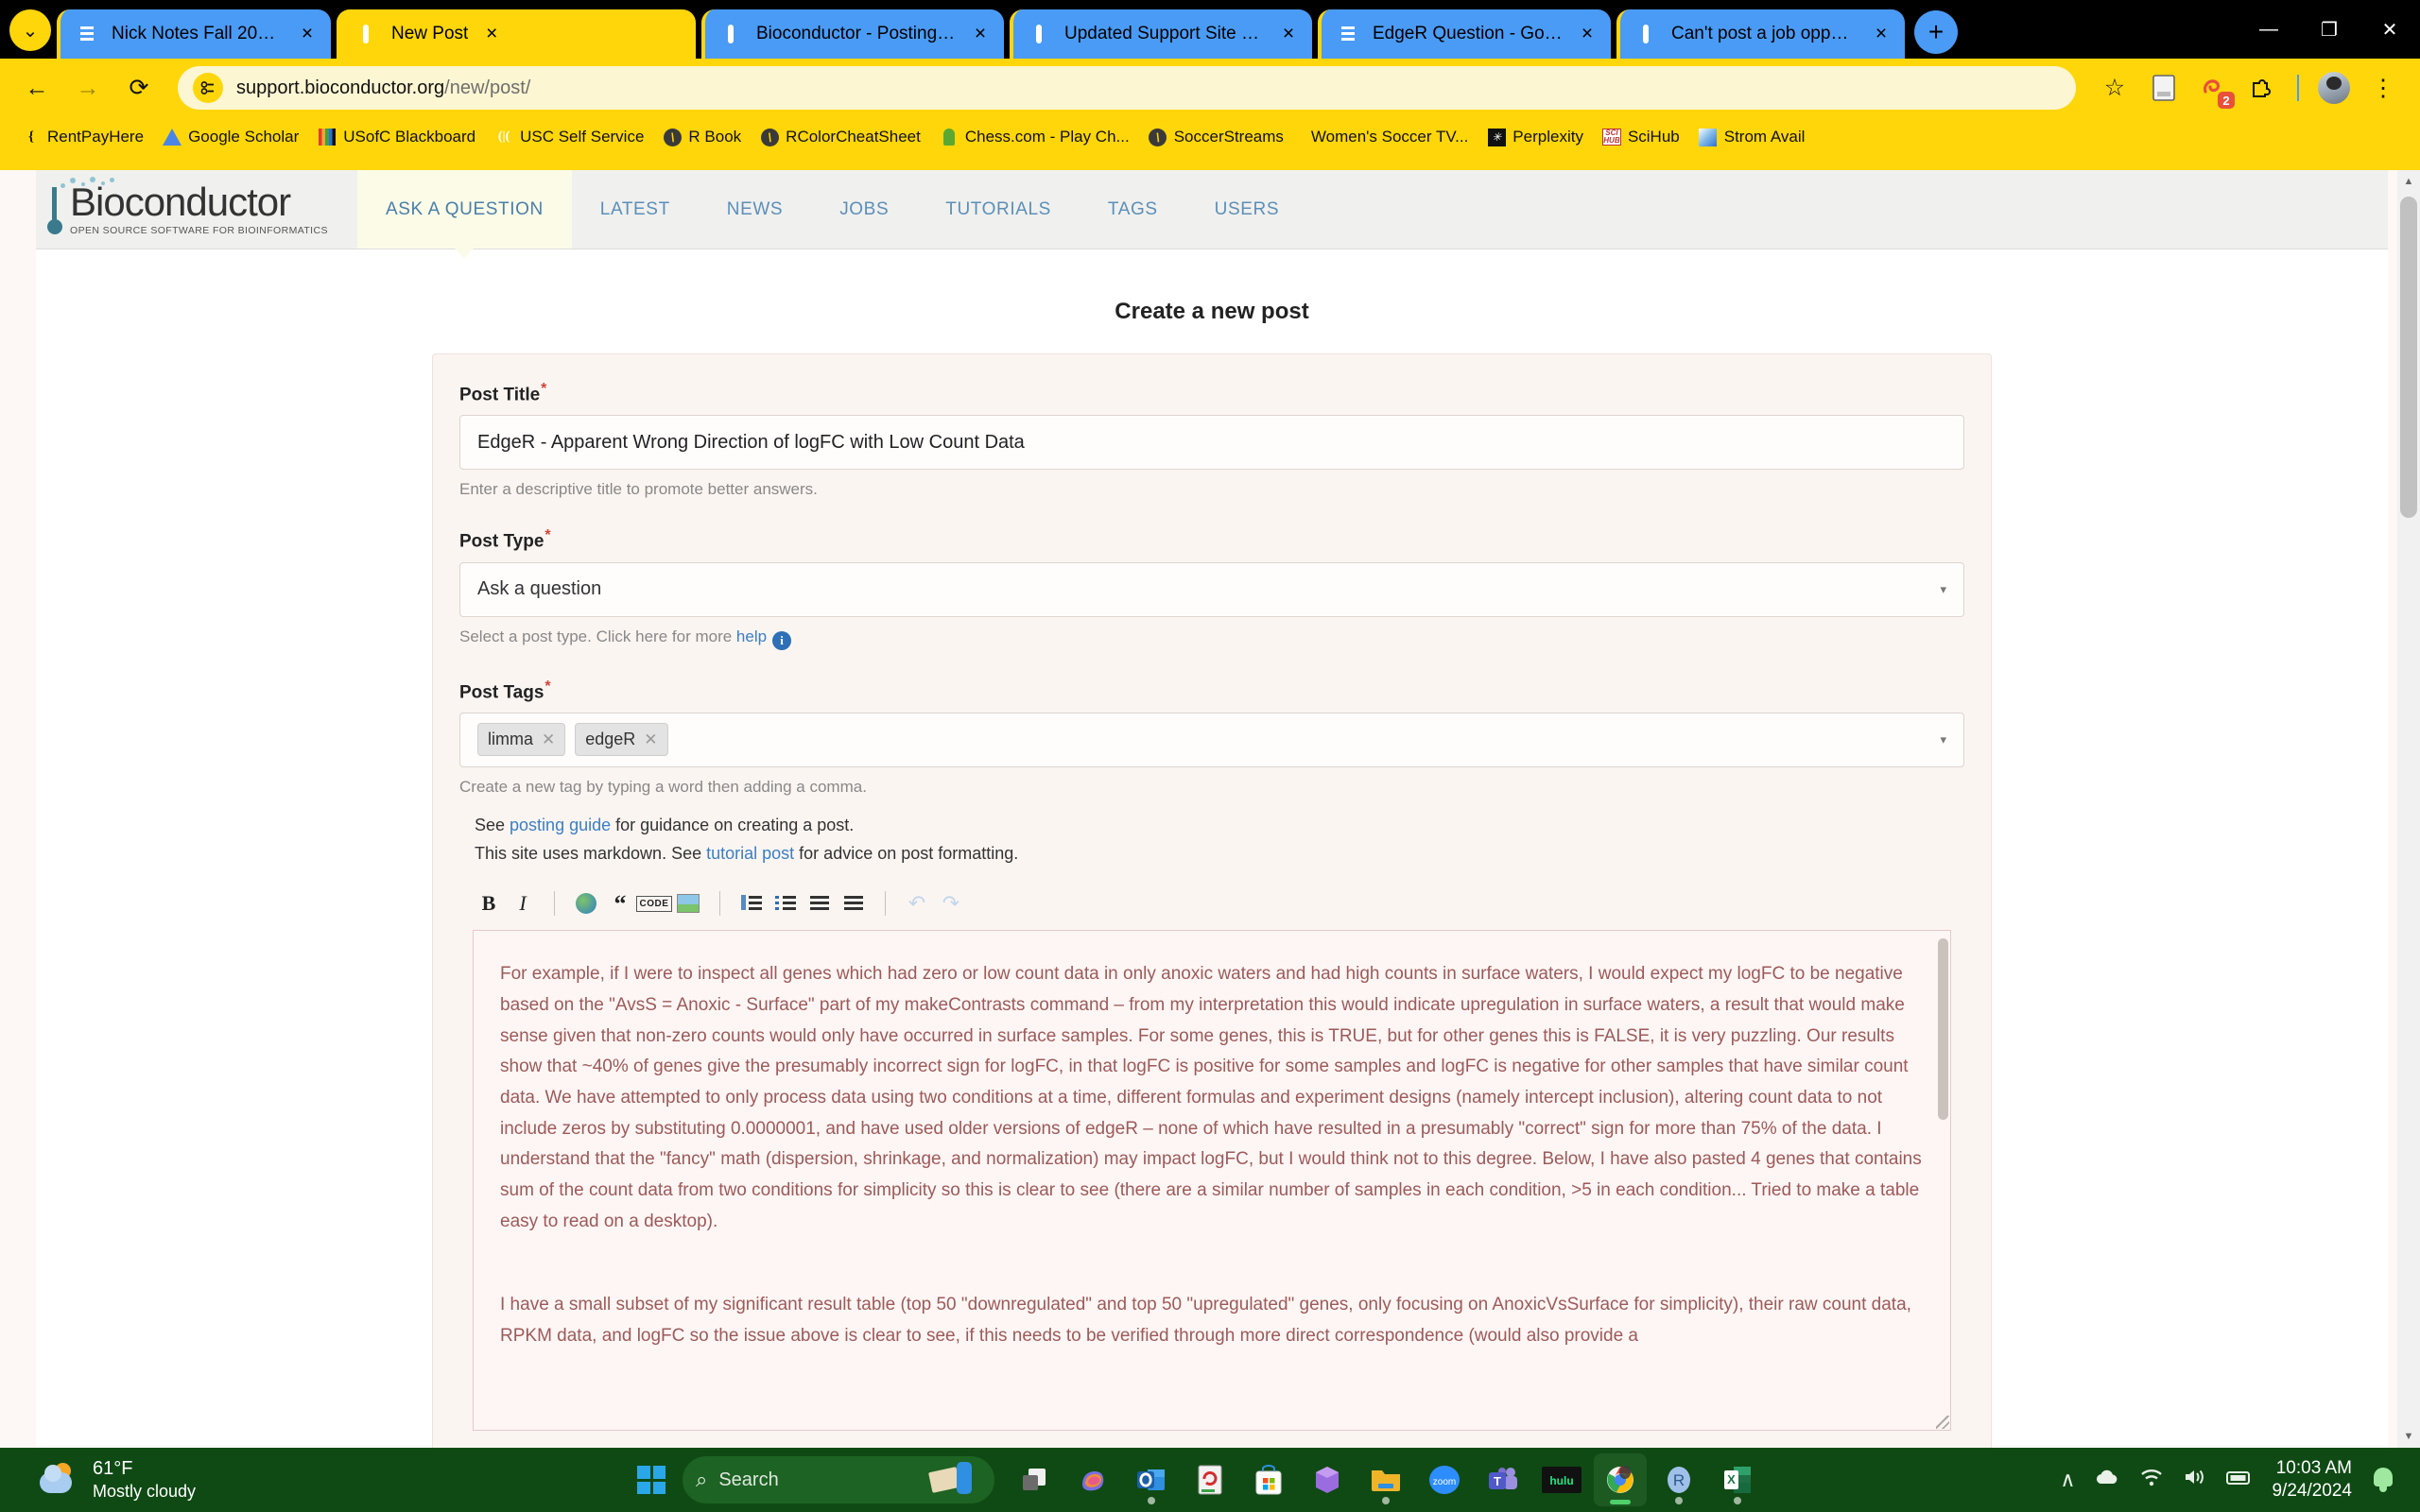 The image size is (2420, 1512). I want to click on browser-tab: Nick Notes Fall 2024 - Google D ×, so click(194, 34).